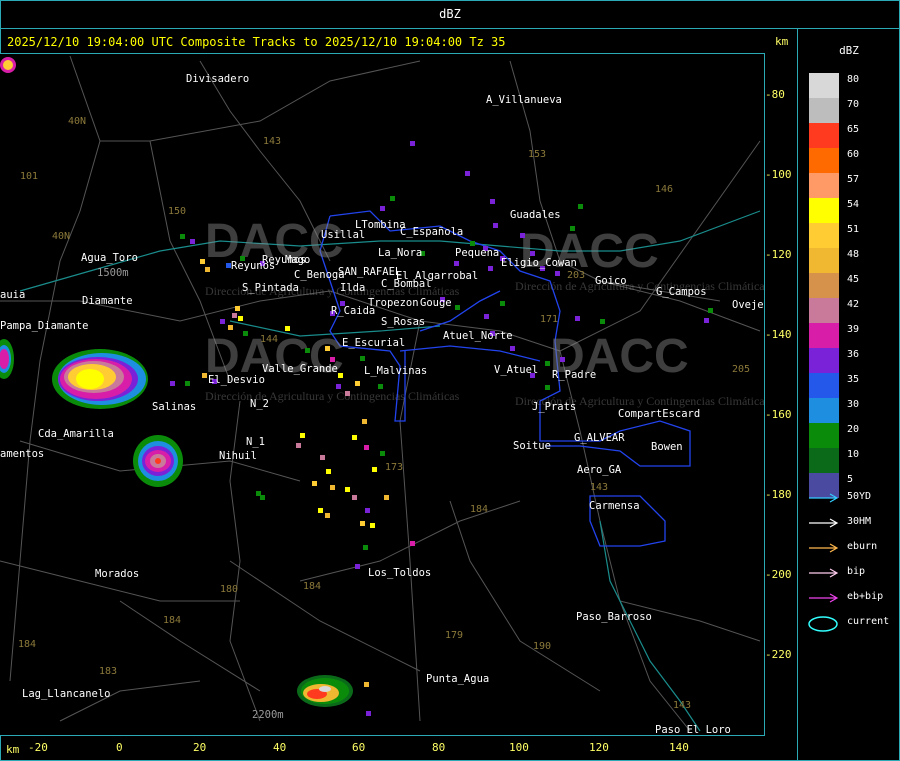 The image size is (900, 761). Describe the element at coordinates (853, 129) in the screenshot. I see `legend-swatch-label: 65` at that location.